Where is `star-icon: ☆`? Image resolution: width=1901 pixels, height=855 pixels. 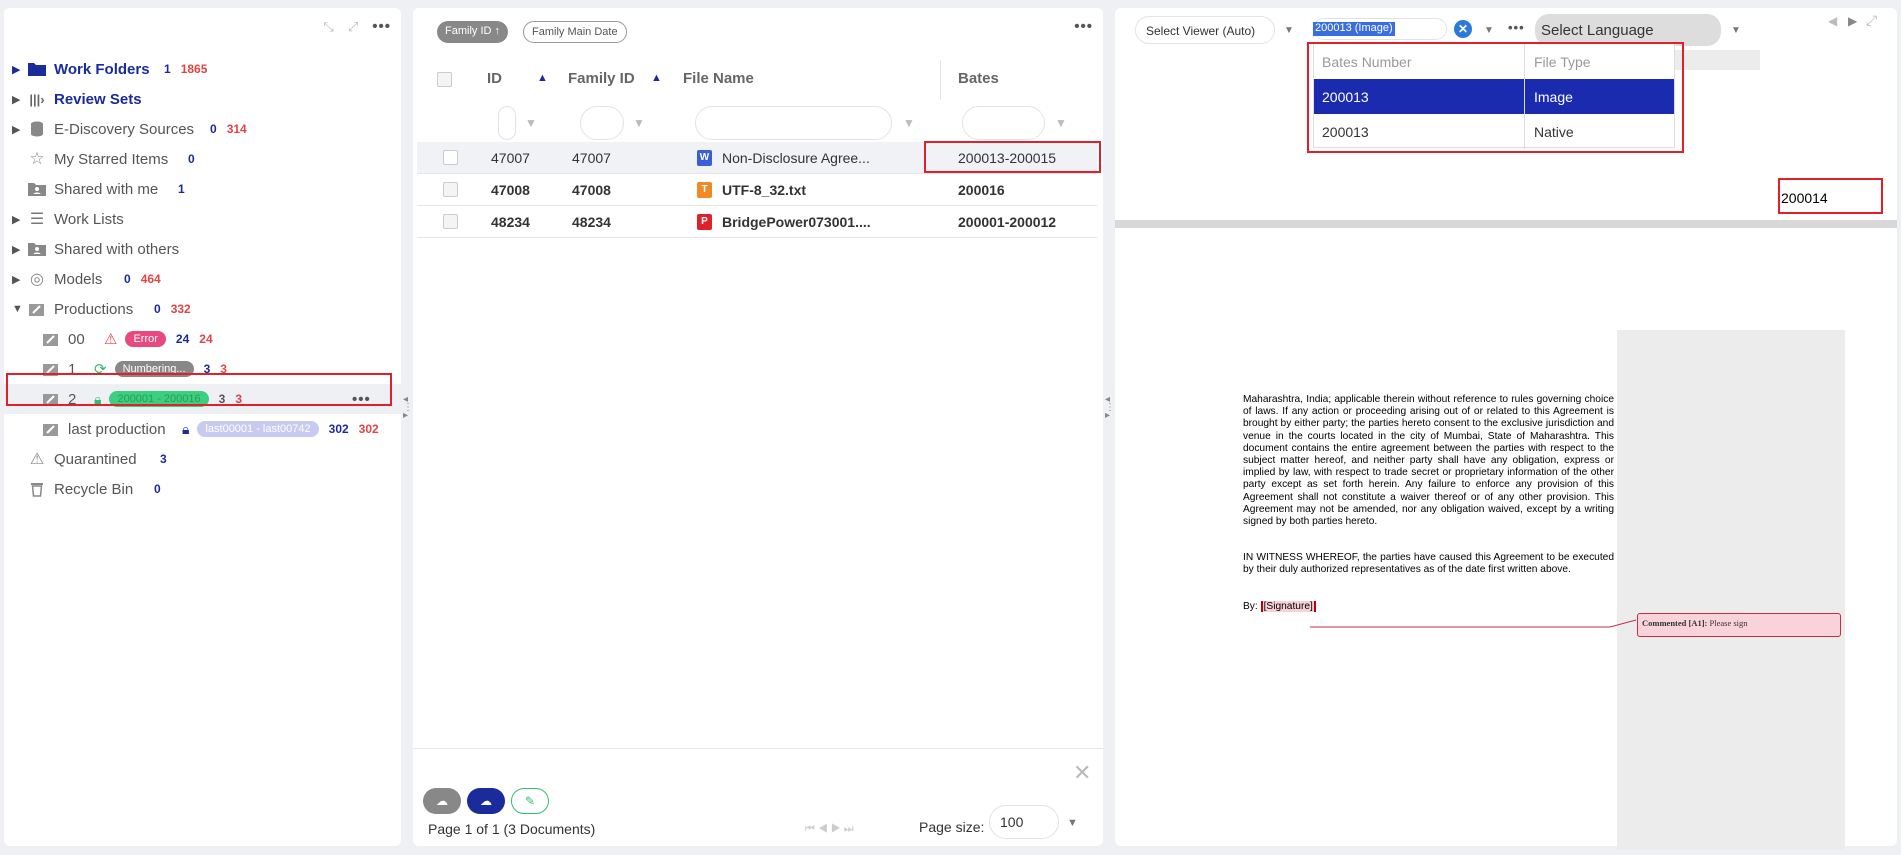 star-icon: ☆ is located at coordinates (37, 158).